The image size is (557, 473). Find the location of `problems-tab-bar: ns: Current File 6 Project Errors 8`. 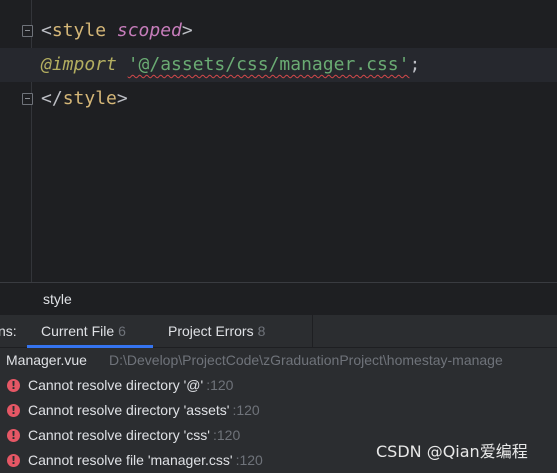

problems-tab-bar: ns: Current File 6 Project Errors 8 is located at coordinates (278, 331).